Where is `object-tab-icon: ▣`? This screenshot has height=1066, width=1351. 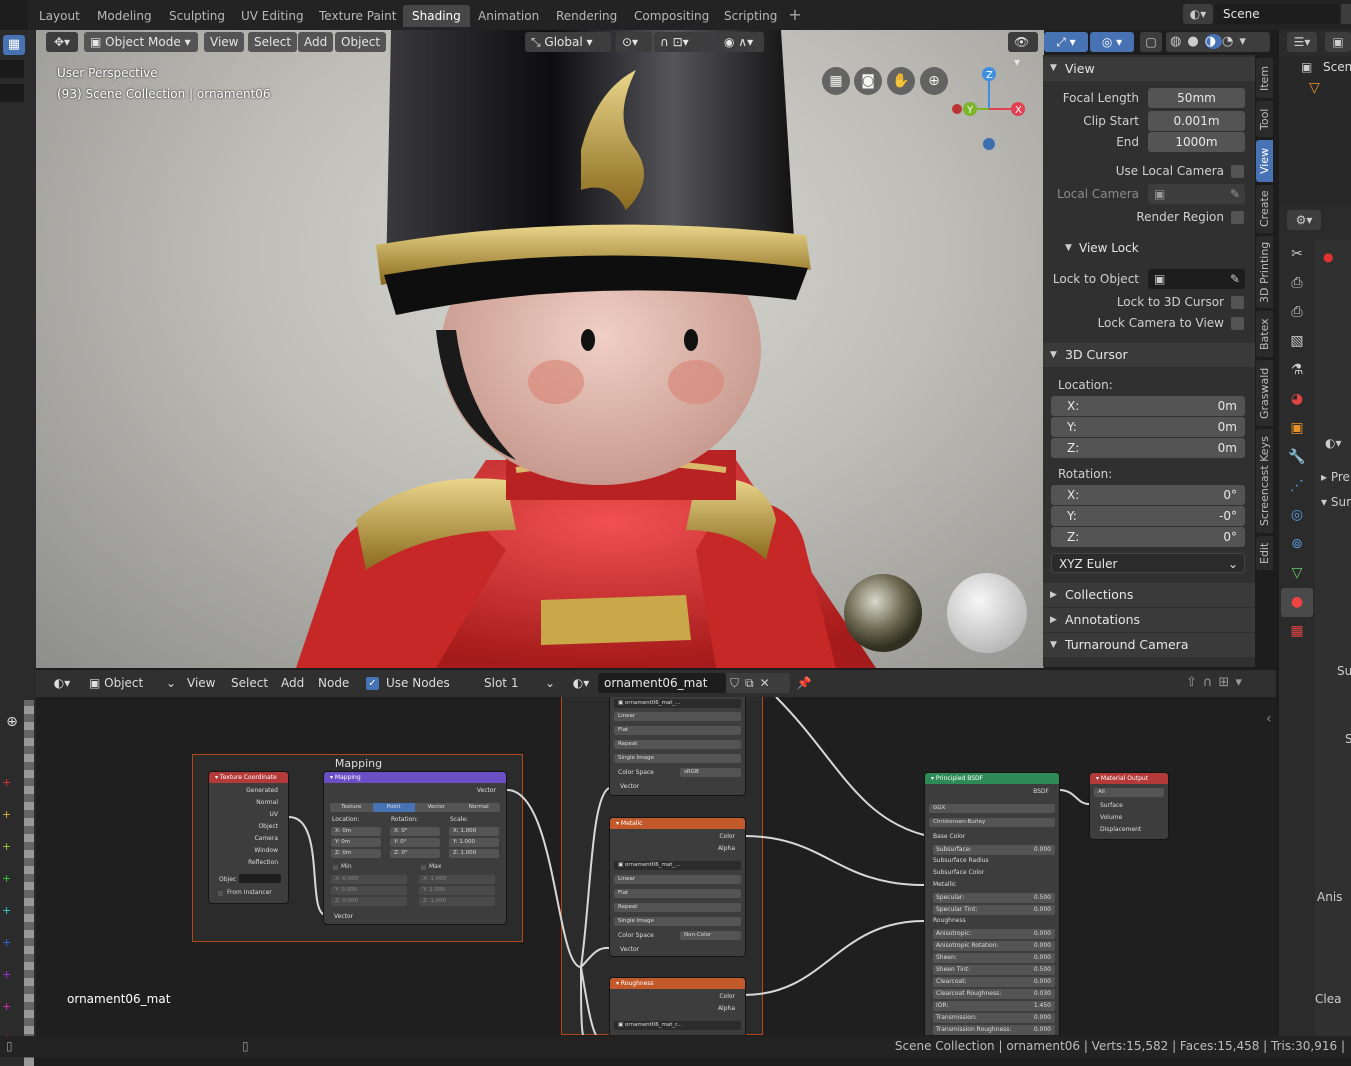
object-tab-icon: ▣ is located at coordinates (1297, 428).